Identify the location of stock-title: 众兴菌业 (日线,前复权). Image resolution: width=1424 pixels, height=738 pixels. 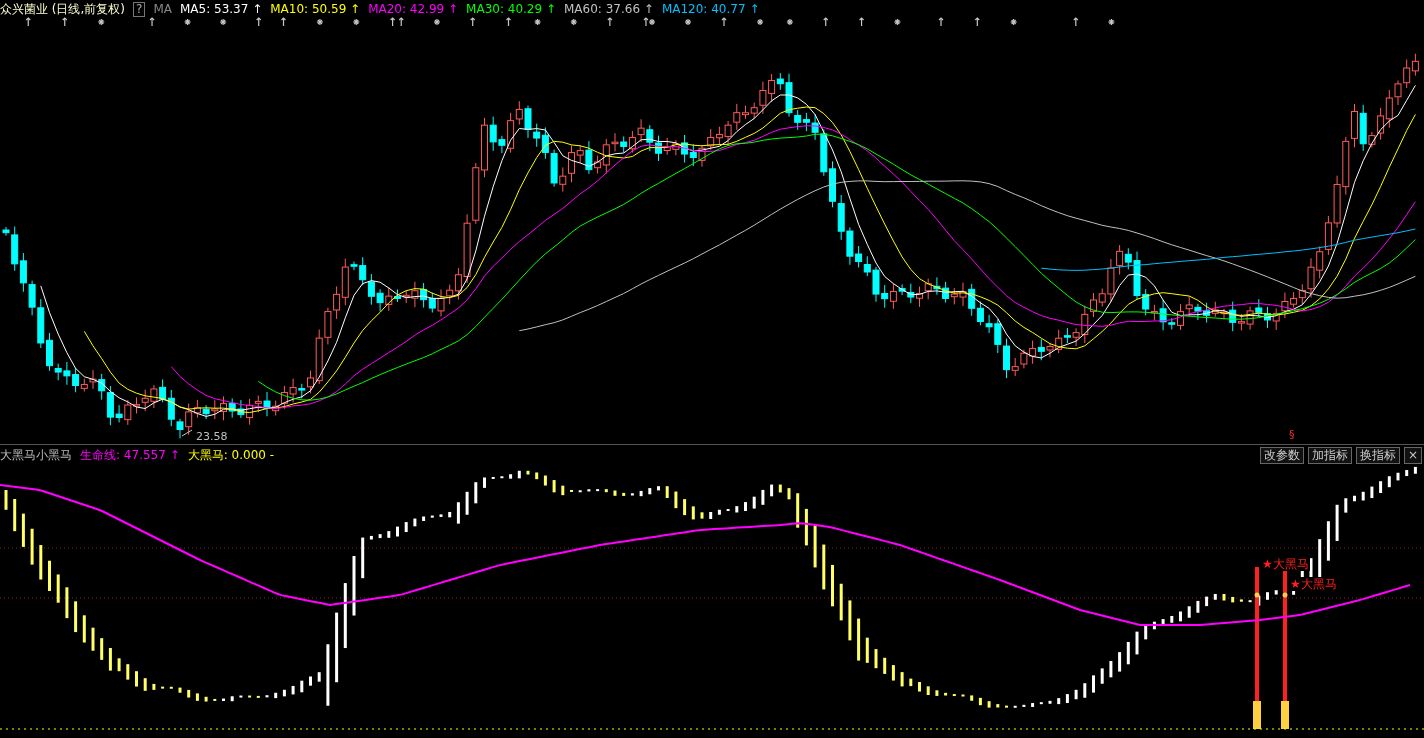
(62, 9).